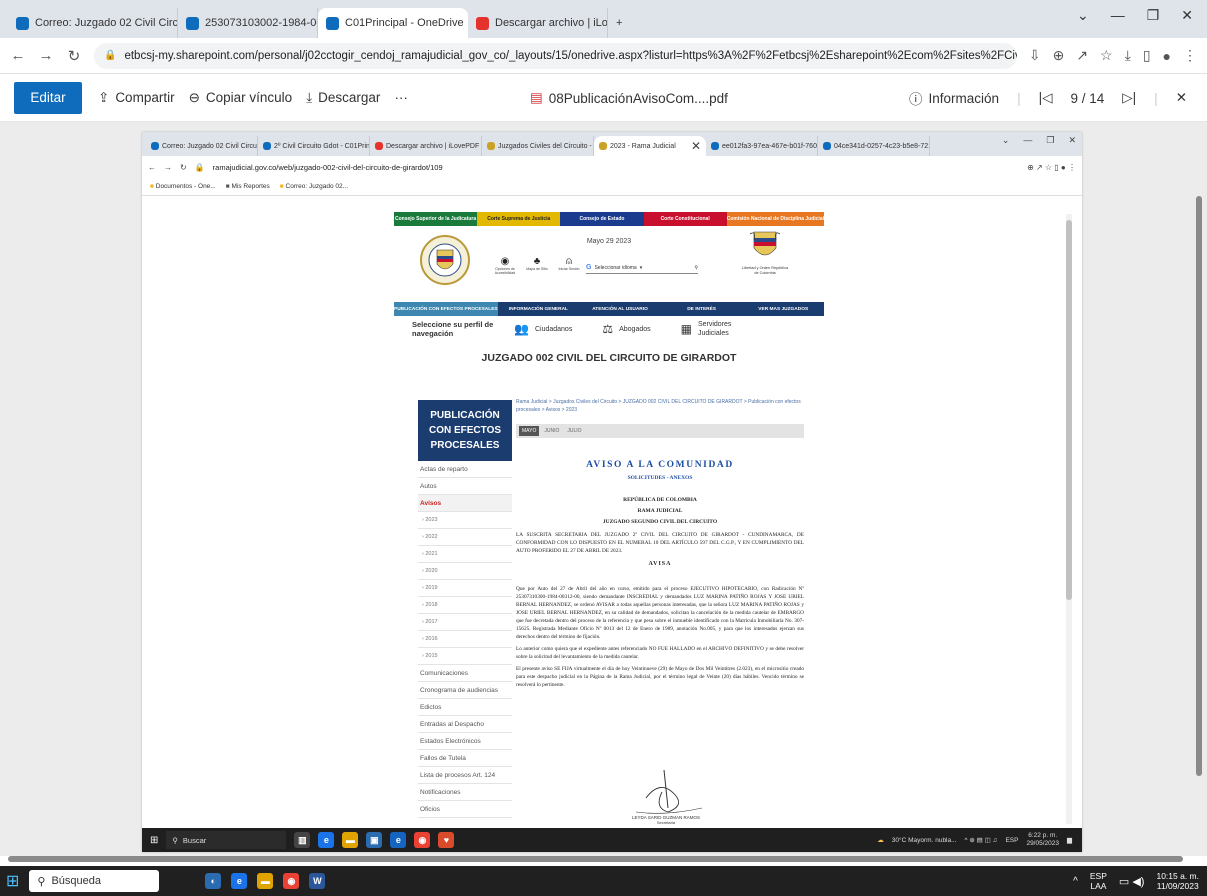 This screenshot has width=1207, height=896. Describe the element at coordinates (1187, 15) in the screenshot. I see `close-button: ✕` at that location.